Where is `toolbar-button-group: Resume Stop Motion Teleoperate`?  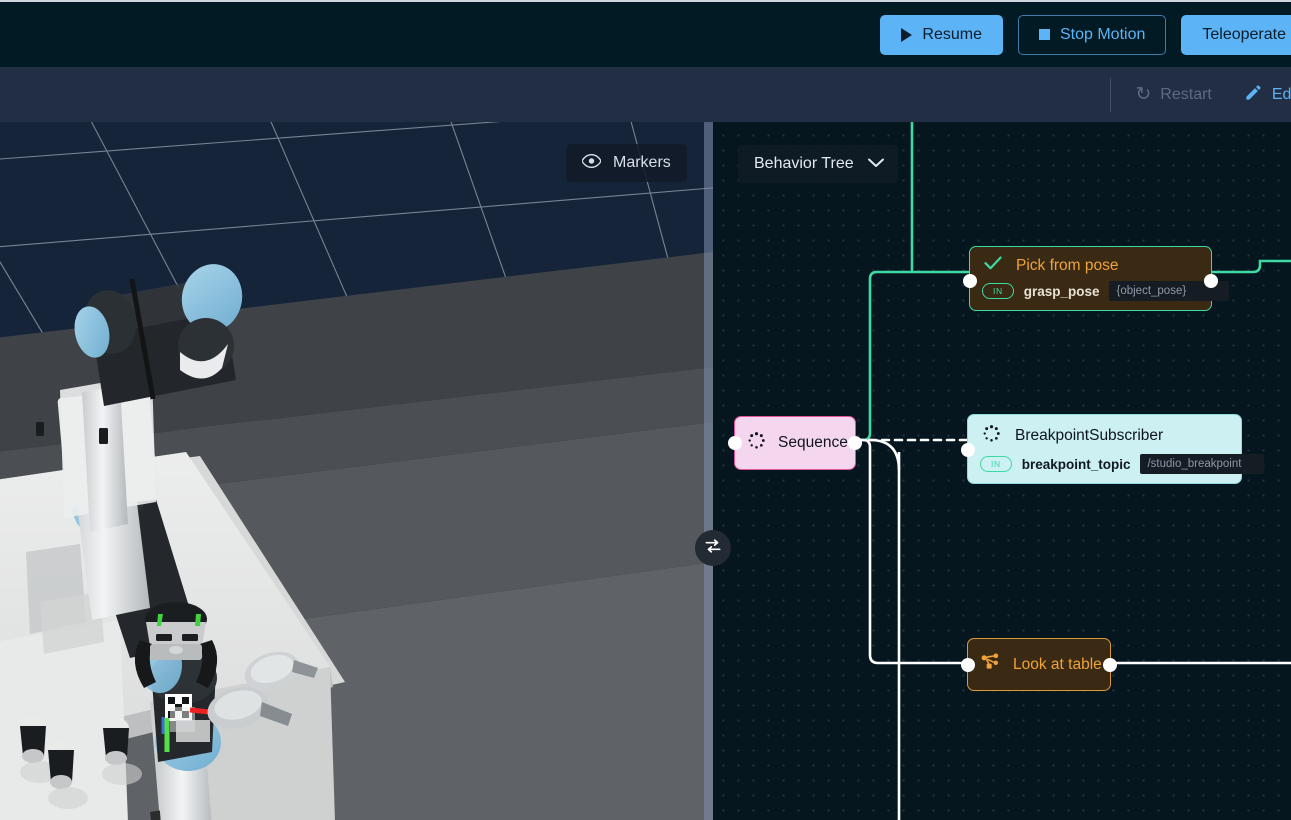 toolbar-button-group: Resume Stop Motion Teleoperate is located at coordinates (1085, 34).